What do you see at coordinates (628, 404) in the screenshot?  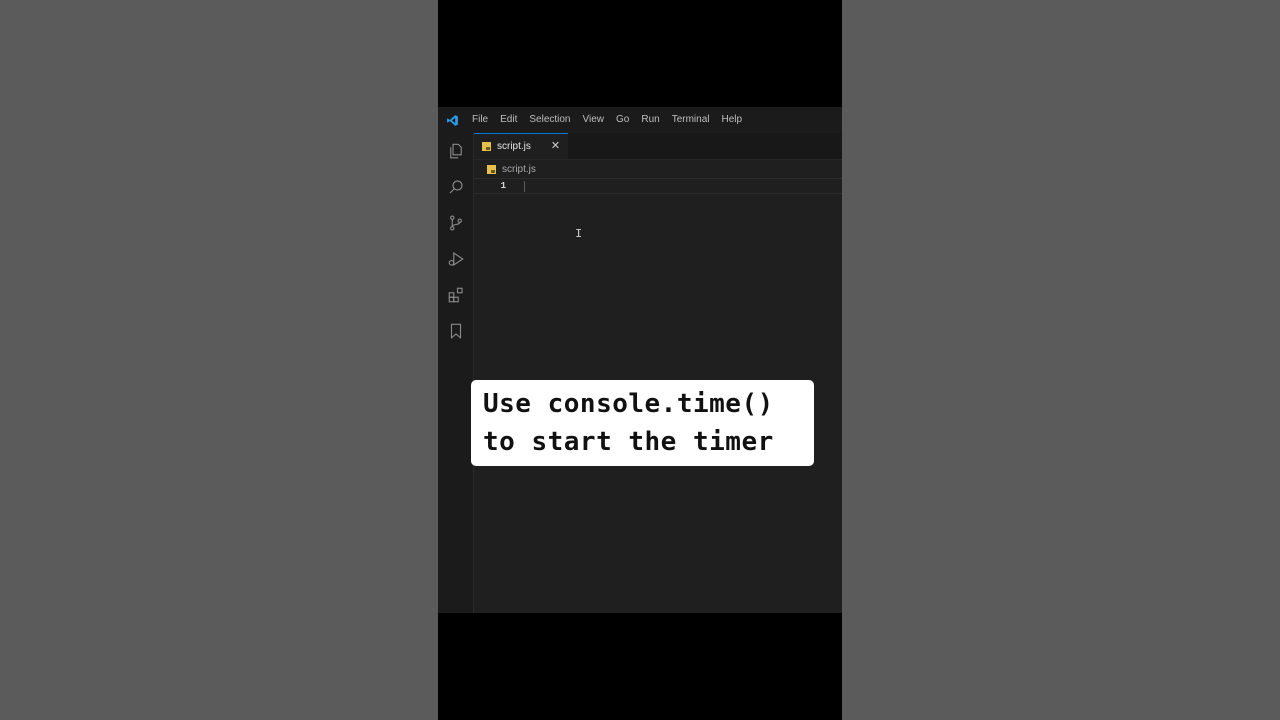 I see `caption-line-1: Use console.time()` at bounding box center [628, 404].